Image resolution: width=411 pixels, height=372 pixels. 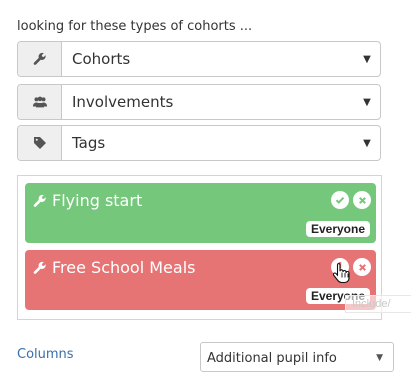 I want to click on involvements-filter-label: Involvements, so click(x=123, y=102).